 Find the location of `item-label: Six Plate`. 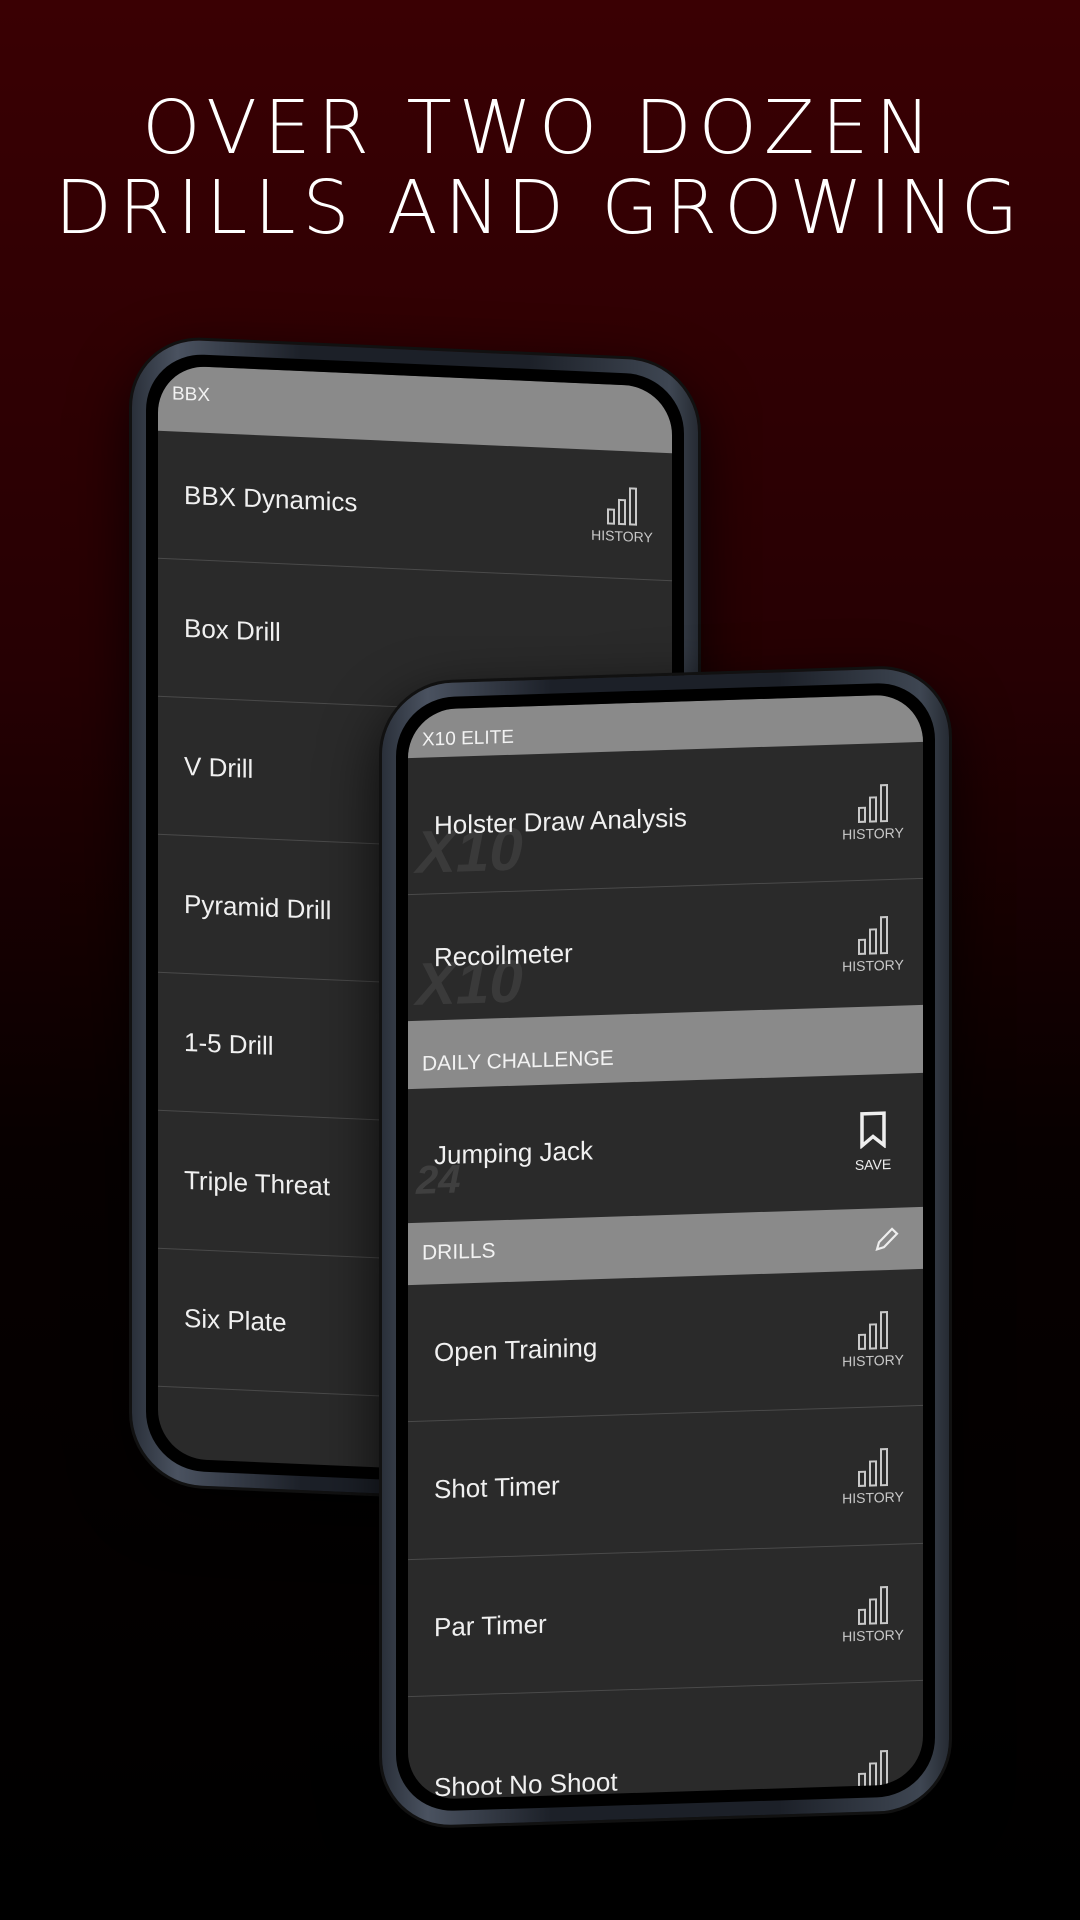

item-label: Six Plate is located at coordinates (235, 1320).